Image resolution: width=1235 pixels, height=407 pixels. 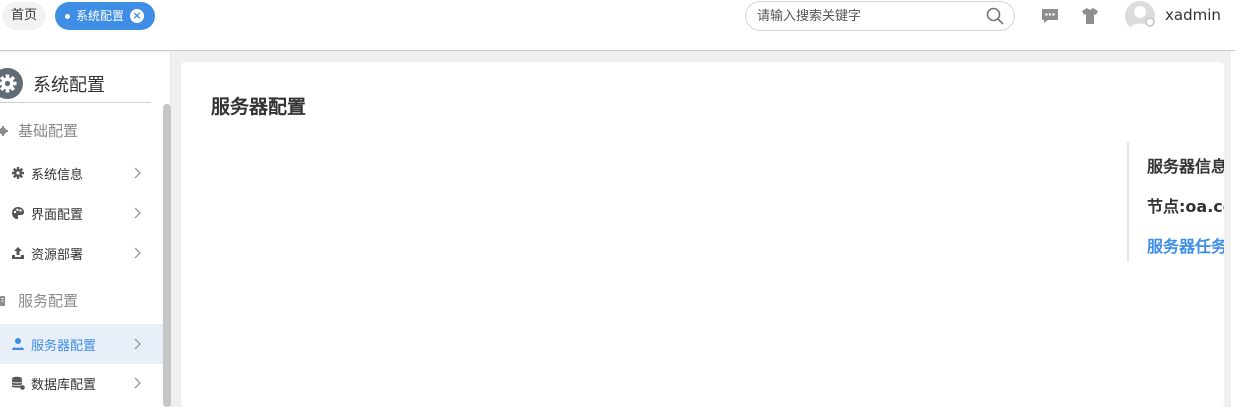 I want to click on sidebar-item-server-config: 服务器配置, so click(x=81, y=344).